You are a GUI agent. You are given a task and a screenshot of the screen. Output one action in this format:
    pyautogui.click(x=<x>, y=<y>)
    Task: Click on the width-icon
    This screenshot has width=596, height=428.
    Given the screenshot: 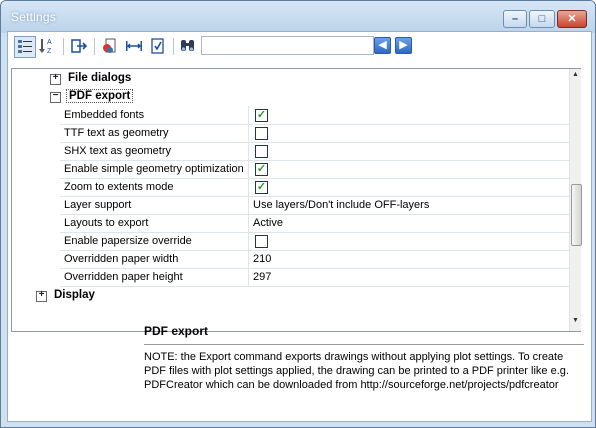 What is the action you would take?
    pyautogui.click(x=134, y=46)
    